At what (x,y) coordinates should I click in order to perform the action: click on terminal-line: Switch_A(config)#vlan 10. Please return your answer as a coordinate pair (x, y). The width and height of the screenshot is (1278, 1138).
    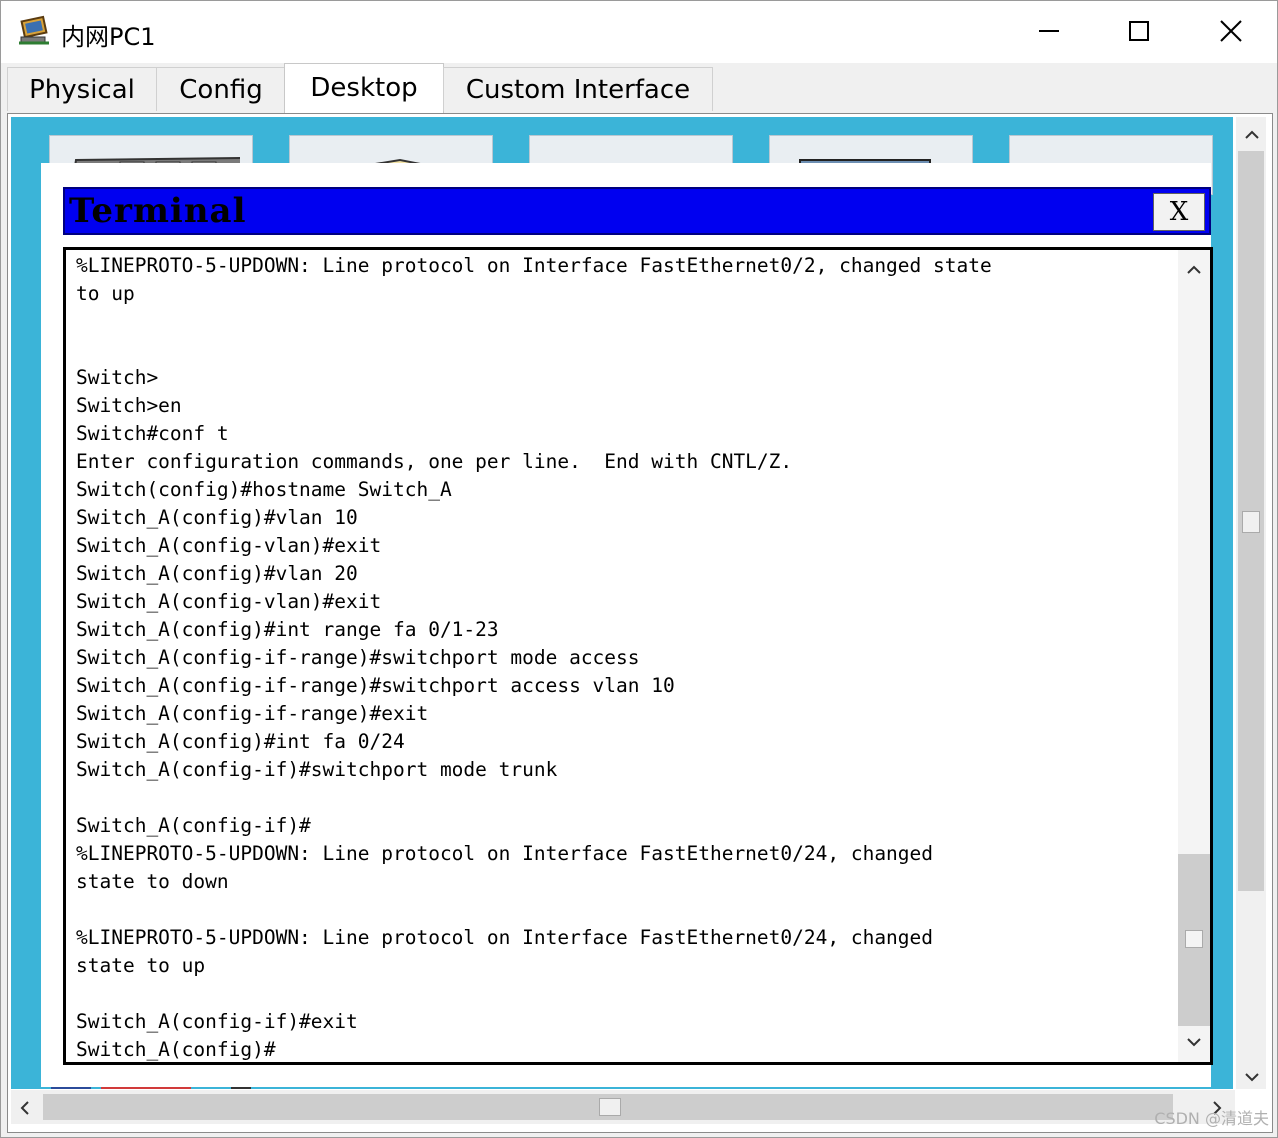
    Looking at the image, I should click on (217, 517).